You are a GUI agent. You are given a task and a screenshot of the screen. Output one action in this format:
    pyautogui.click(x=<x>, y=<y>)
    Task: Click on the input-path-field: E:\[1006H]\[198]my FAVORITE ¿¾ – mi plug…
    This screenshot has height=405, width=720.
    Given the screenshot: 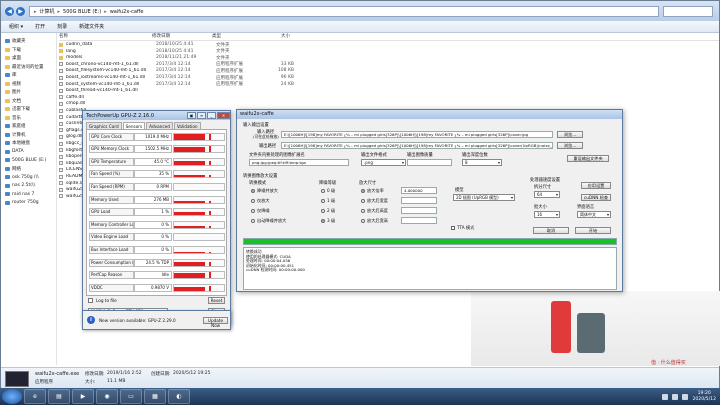 What is the action you would take?
    pyautogui.click(x=417, y=134)
    